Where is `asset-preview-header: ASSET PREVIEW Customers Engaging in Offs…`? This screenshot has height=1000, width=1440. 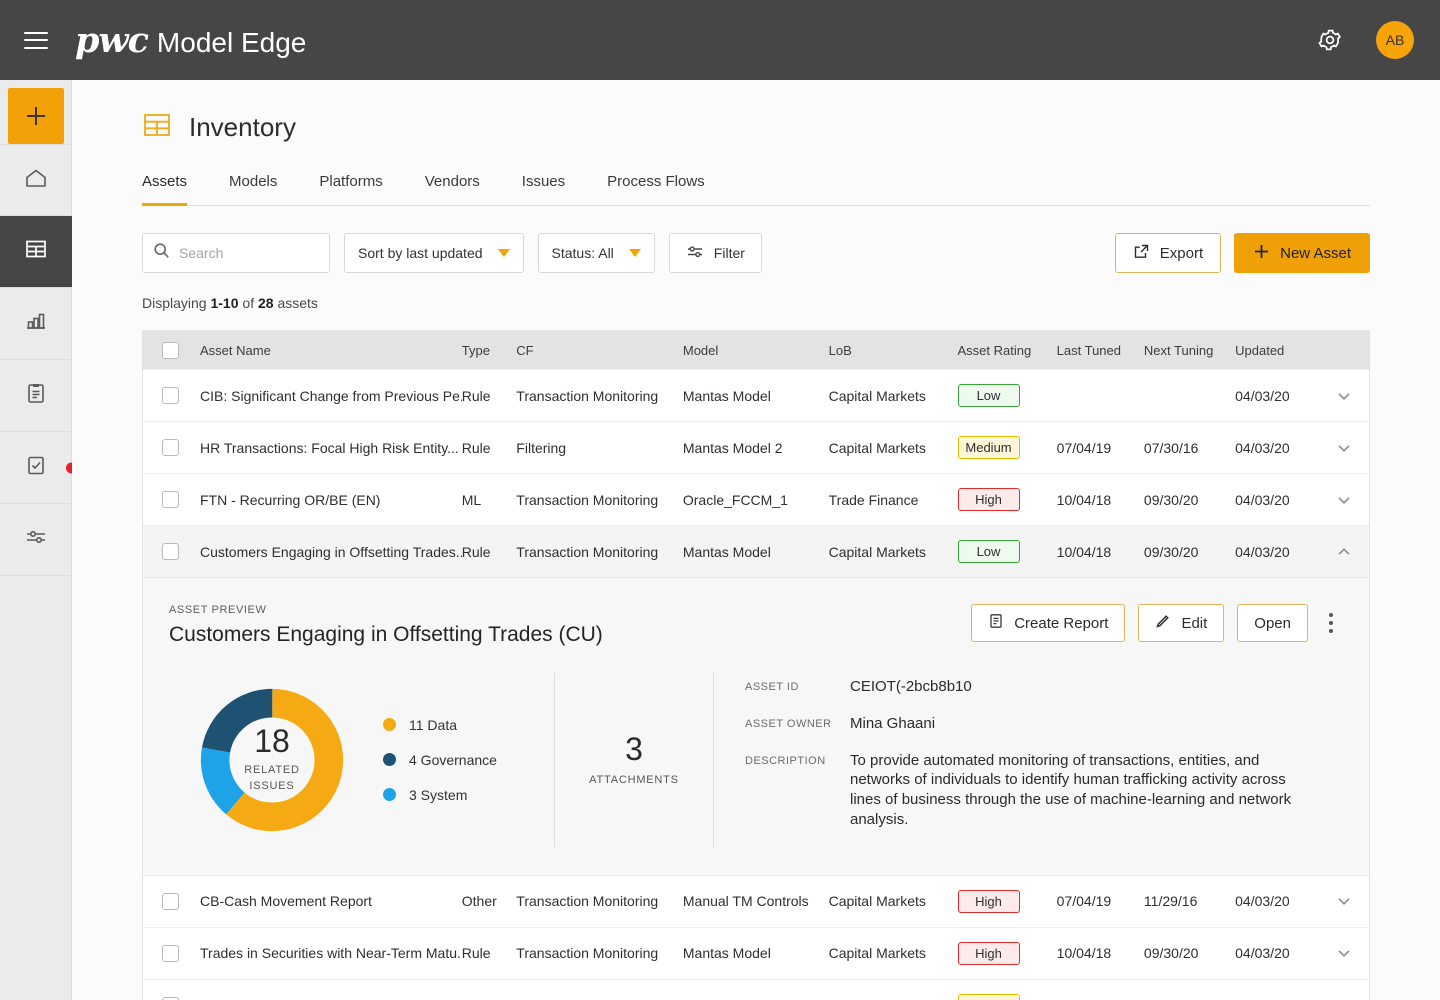 asset-preview-header: ASSET PREVIEW Customers Engaging in Offs… is located at coordinates (756, 625).